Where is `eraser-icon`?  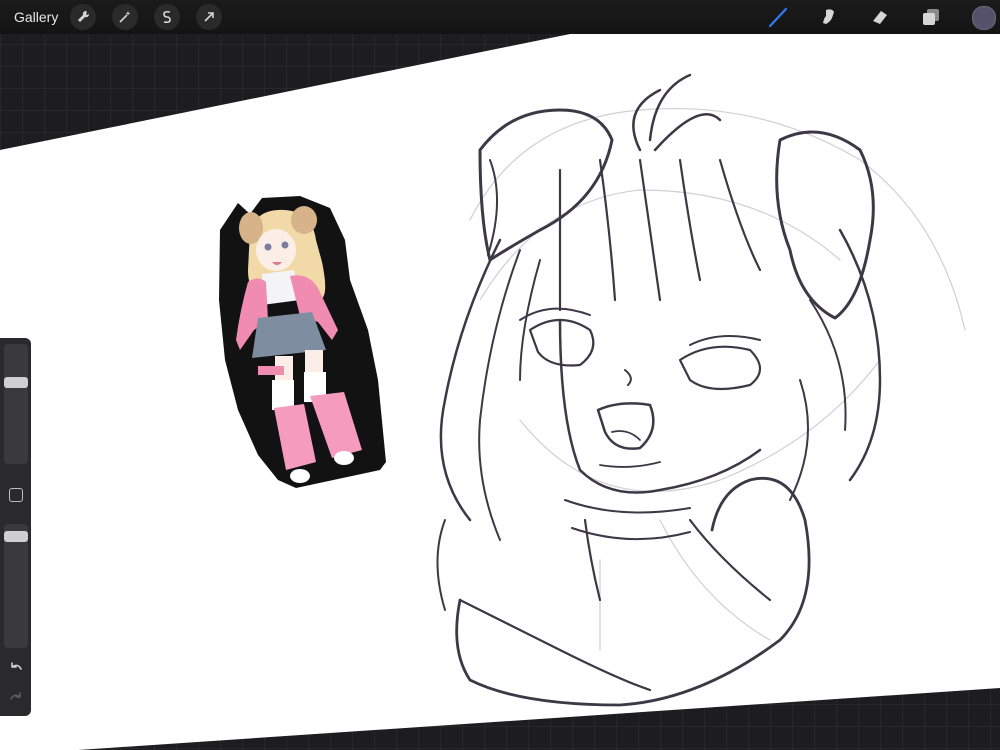
eraser-icon is located at coordinates (880, 17).